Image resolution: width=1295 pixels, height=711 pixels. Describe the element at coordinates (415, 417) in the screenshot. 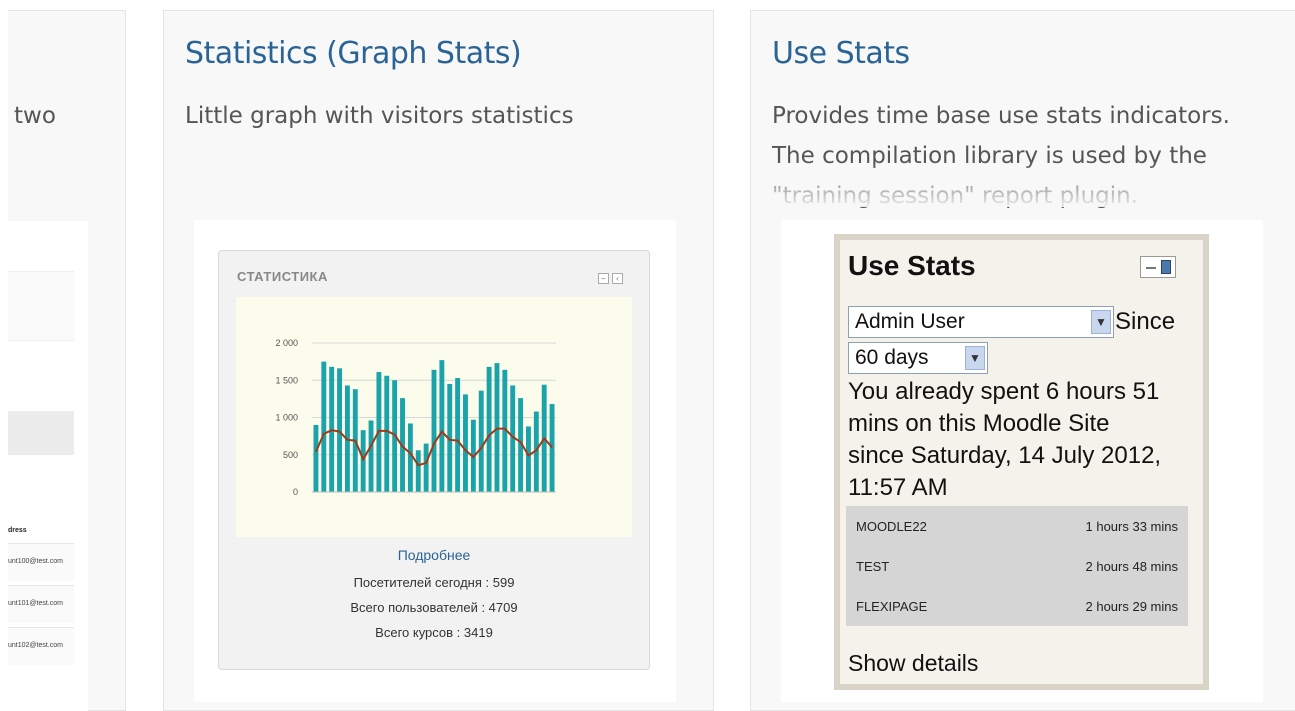

I see `chart-svg: 0 500 1 000 1 500 2 000` at that location.